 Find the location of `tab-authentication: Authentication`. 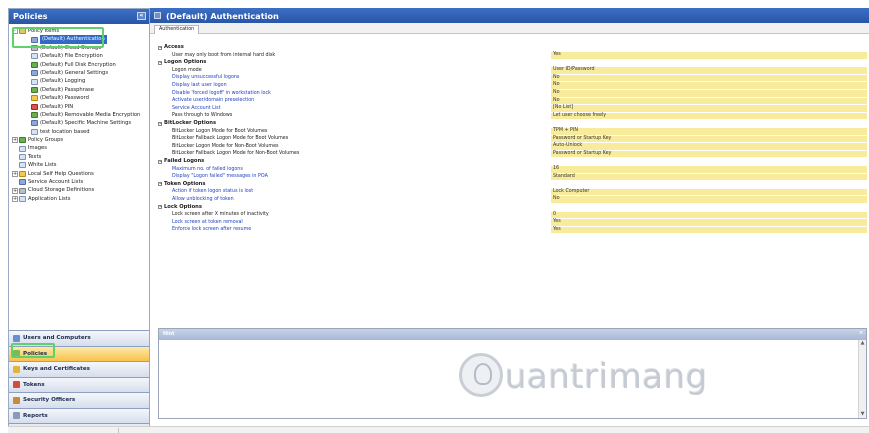

tab-authentication: Authentication is located at coordinates (177, 29).